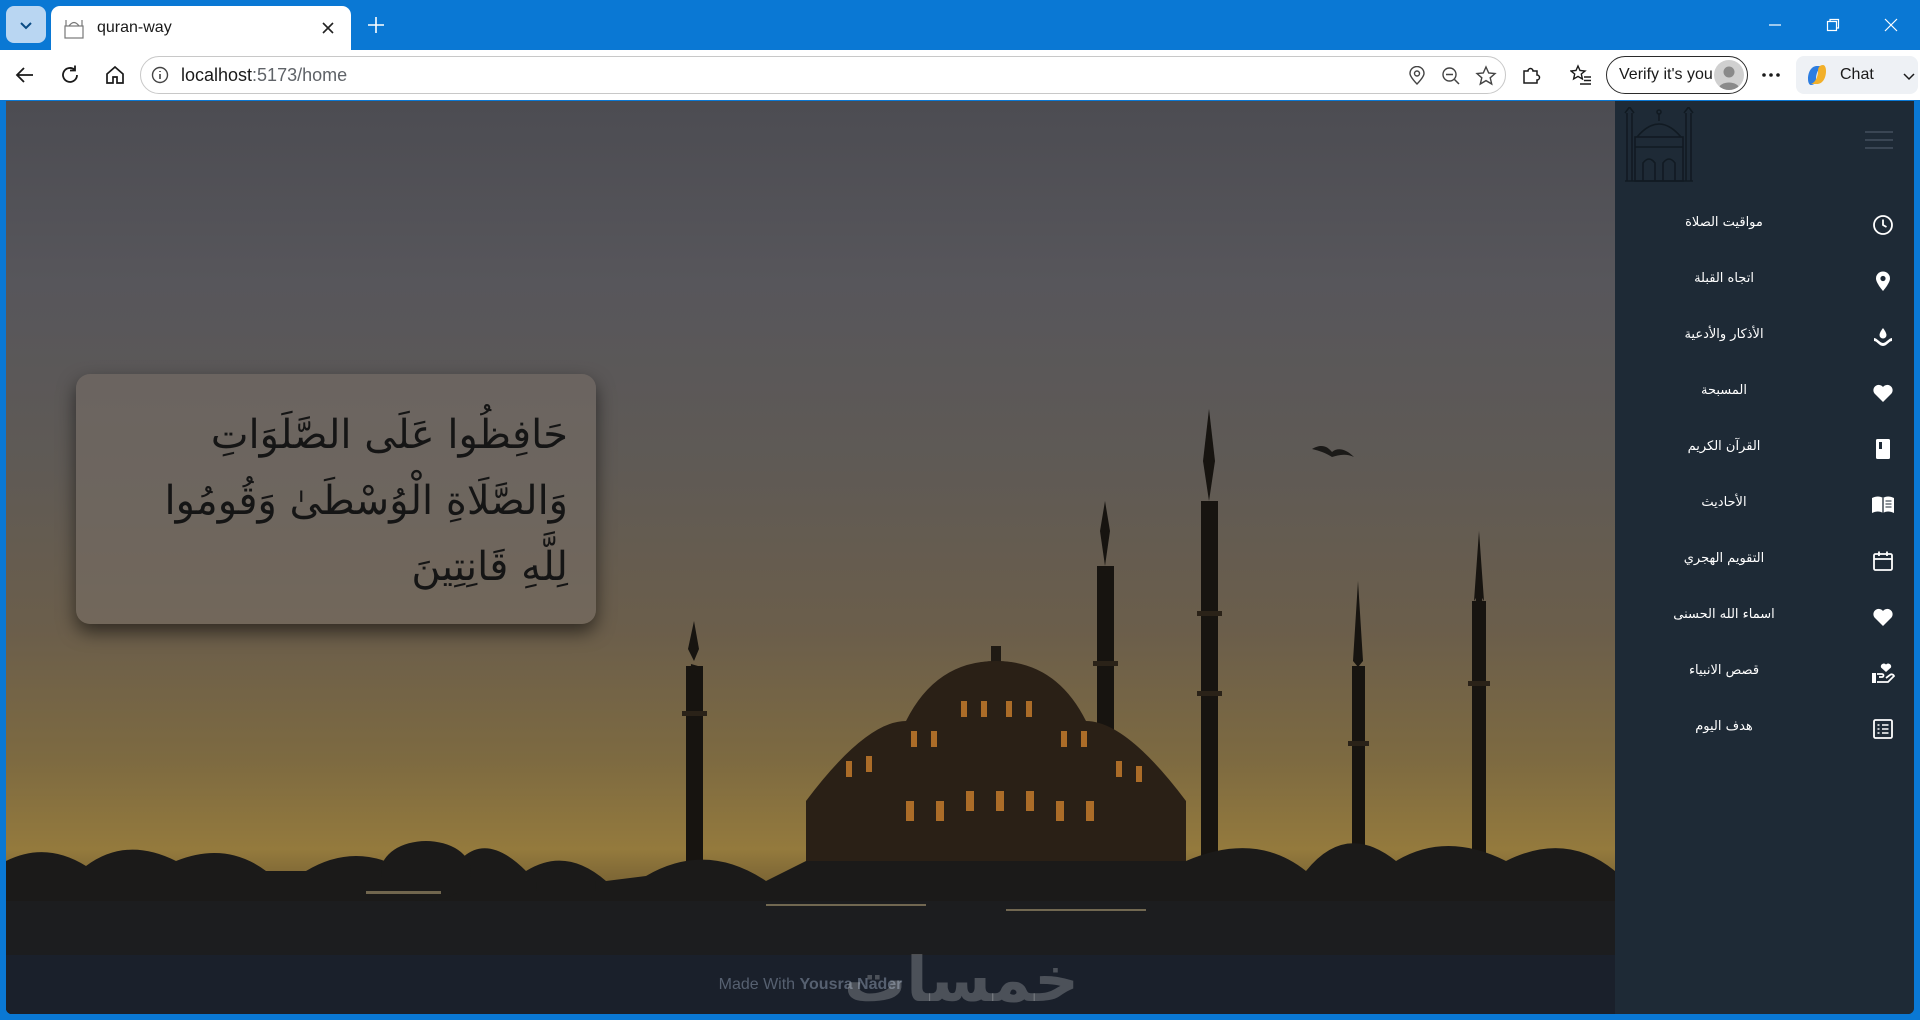  Describe the element at coordinates (823, 75) in the screenshot. I see `address-bar: localhost:5173/home` at that location.